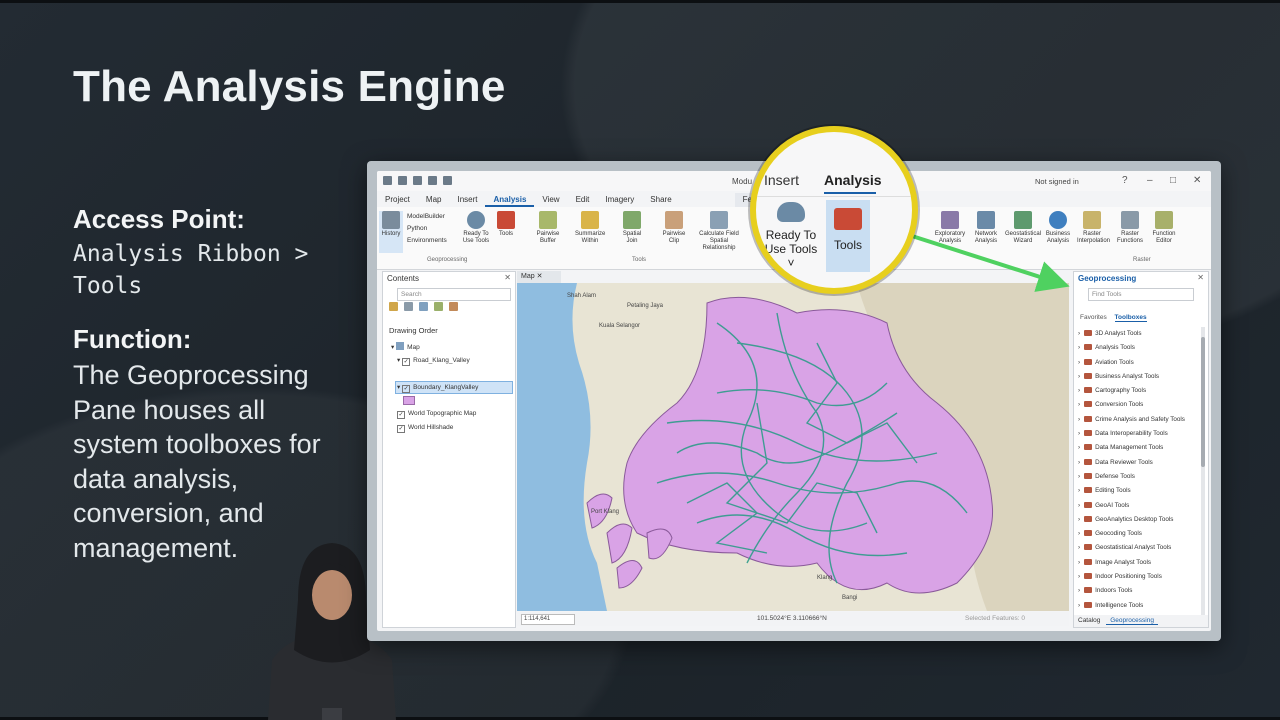 The height and width of the screenshot is (720, 1280). Describe the element at coordinates (1138, 548) in the screenshot. I see `toolbox-item: › Geostatistical Analyst Tools` at that location.